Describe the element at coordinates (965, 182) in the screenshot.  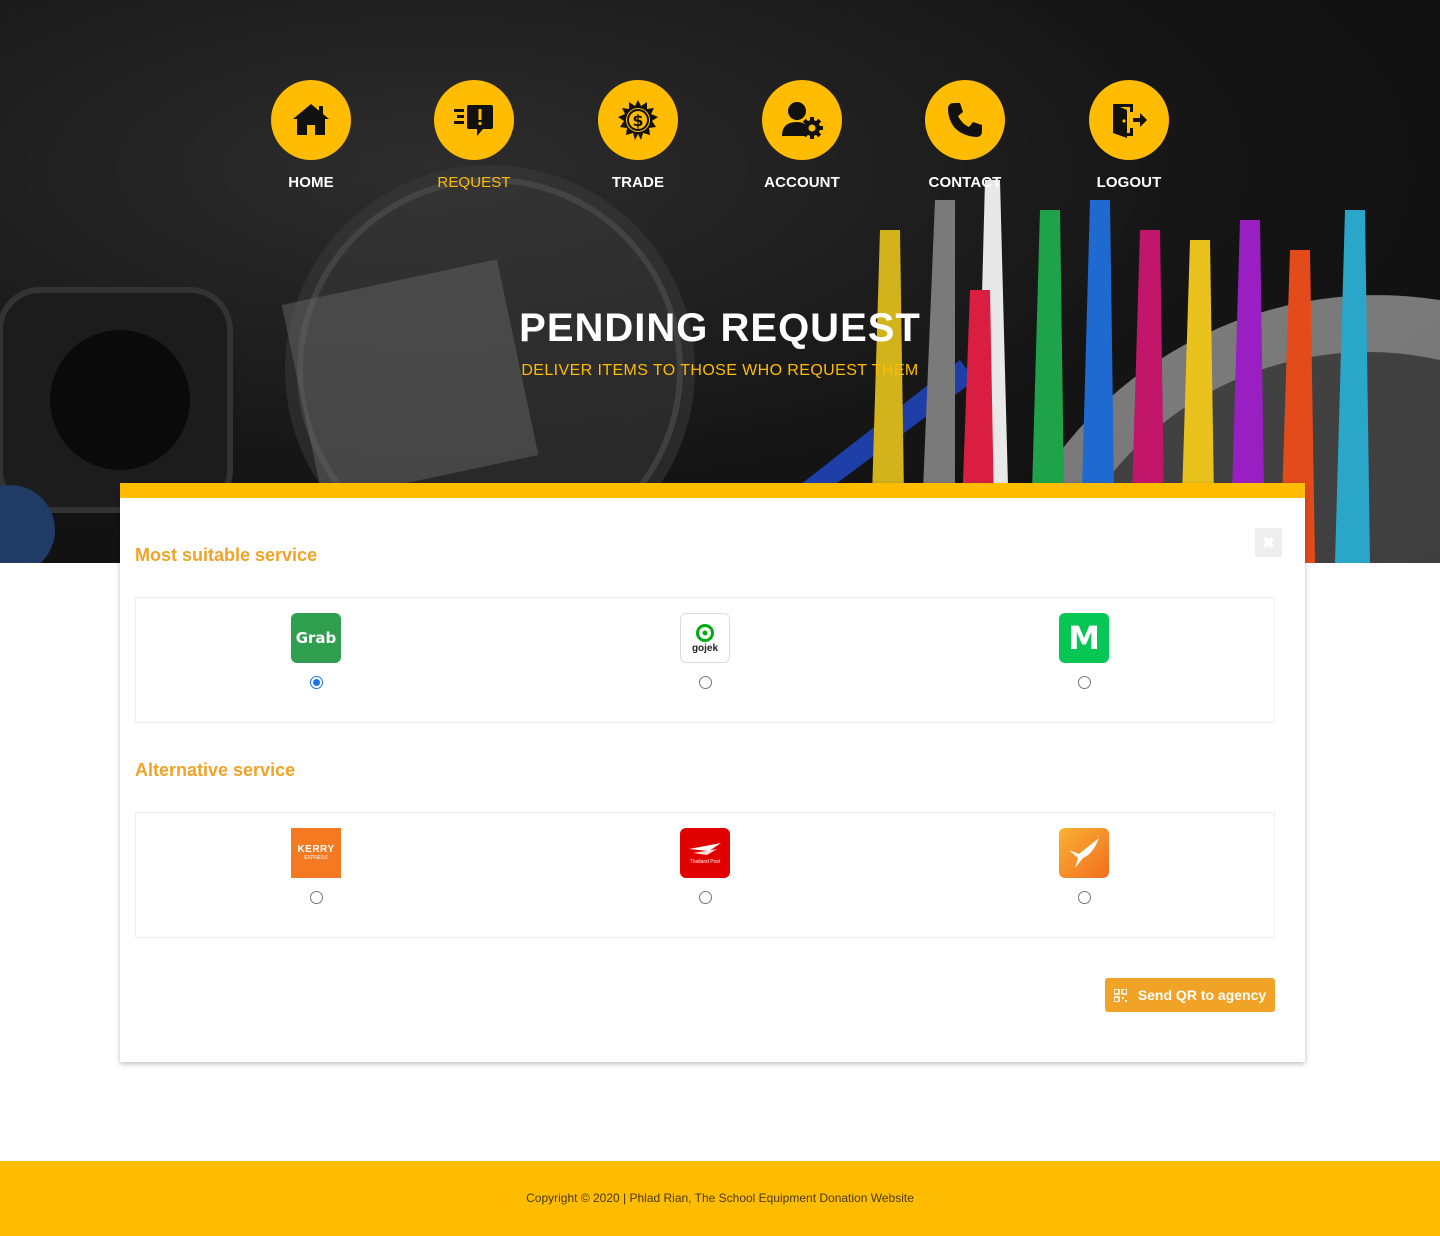
I see `nav-contact-label: CONTACT` at that location.